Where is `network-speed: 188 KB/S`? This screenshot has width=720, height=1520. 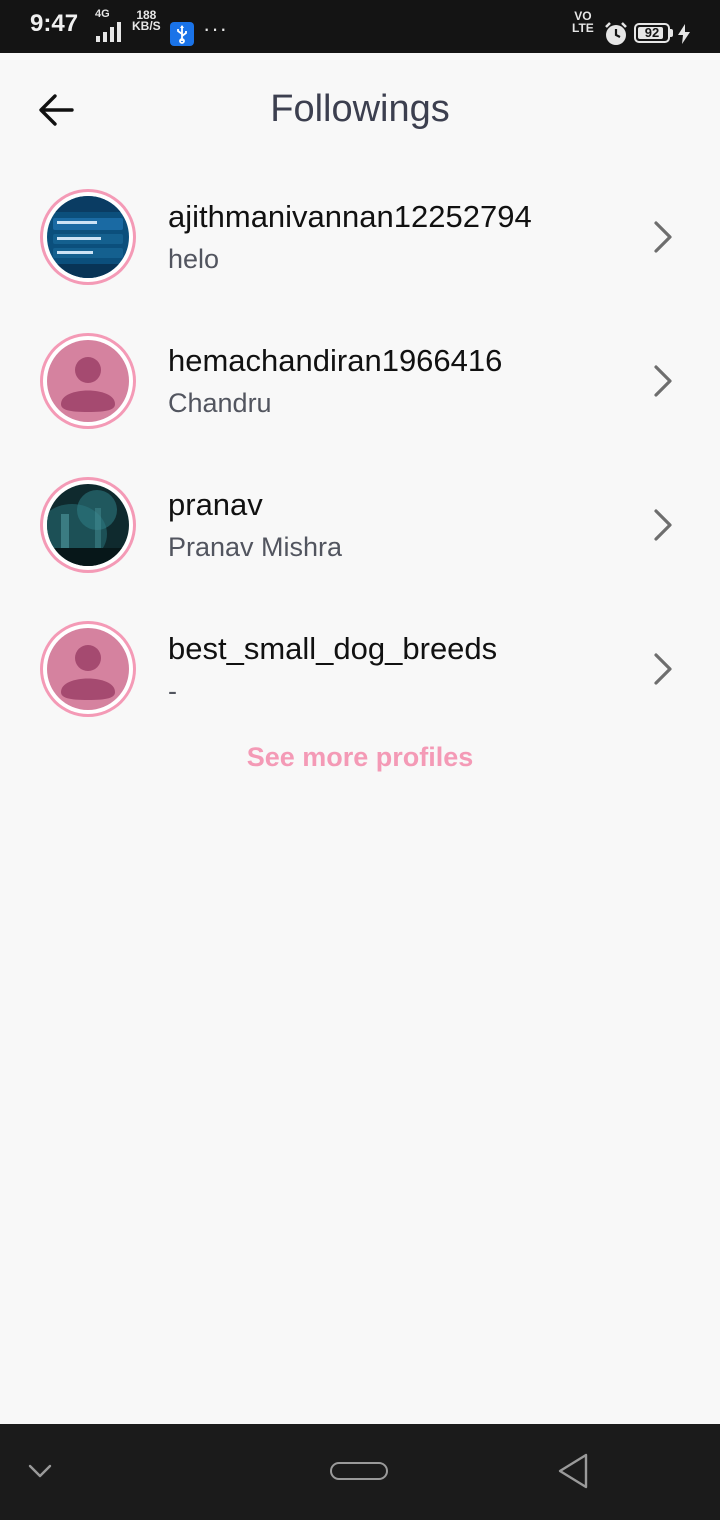
network-speed: 188 KB/S is located at coordinates (146, 21).